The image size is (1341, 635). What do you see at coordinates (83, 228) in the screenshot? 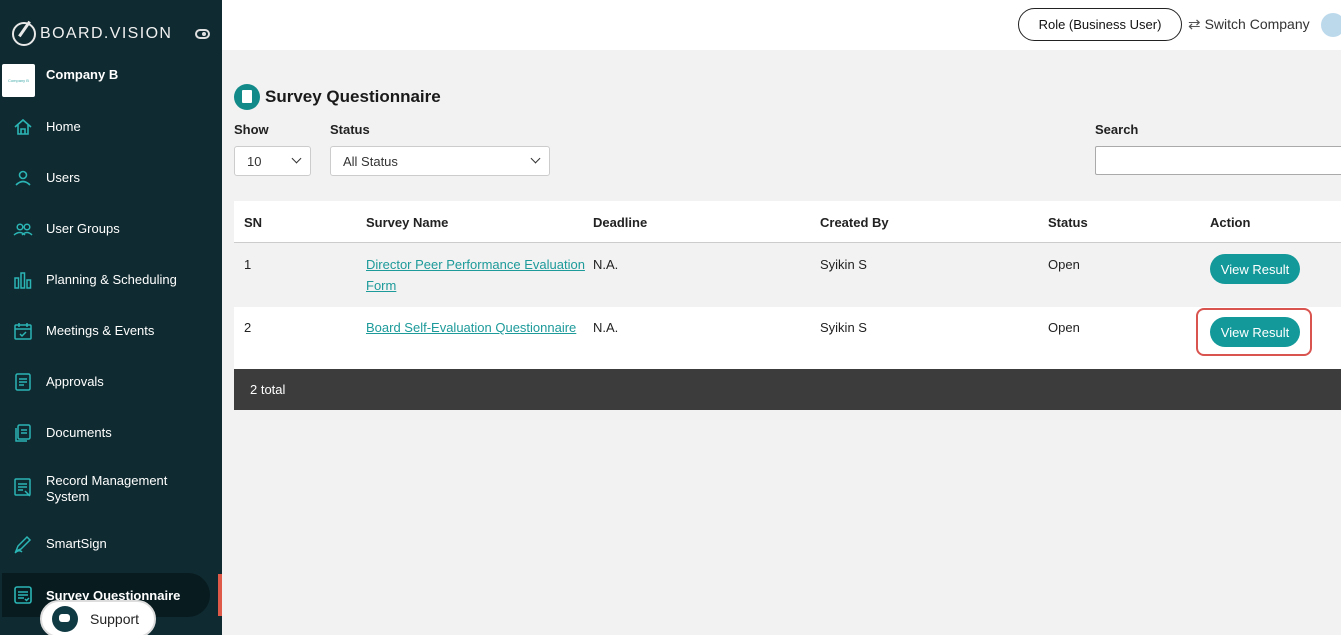
I see `sidebar-item-label: User Groups` at bounding box center [83, 228].